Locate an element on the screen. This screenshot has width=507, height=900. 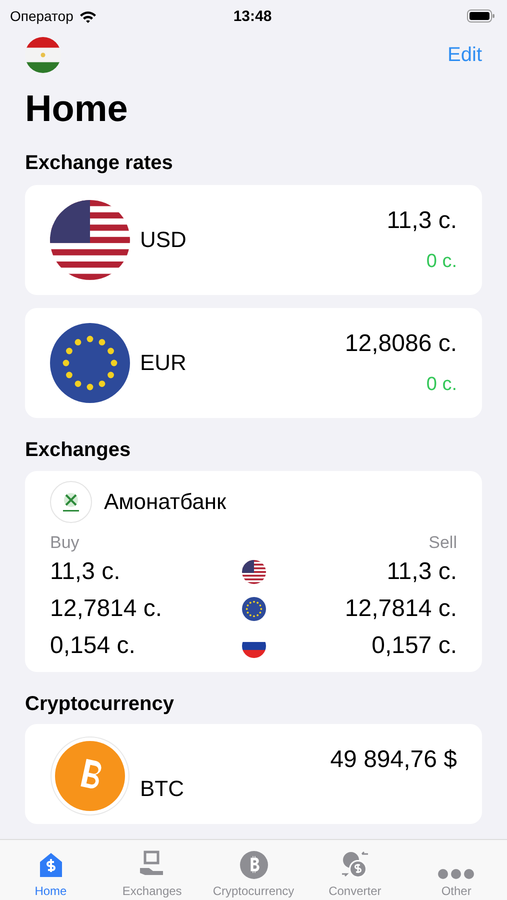
currency-code: EUR is located at coordinates (163, 363).